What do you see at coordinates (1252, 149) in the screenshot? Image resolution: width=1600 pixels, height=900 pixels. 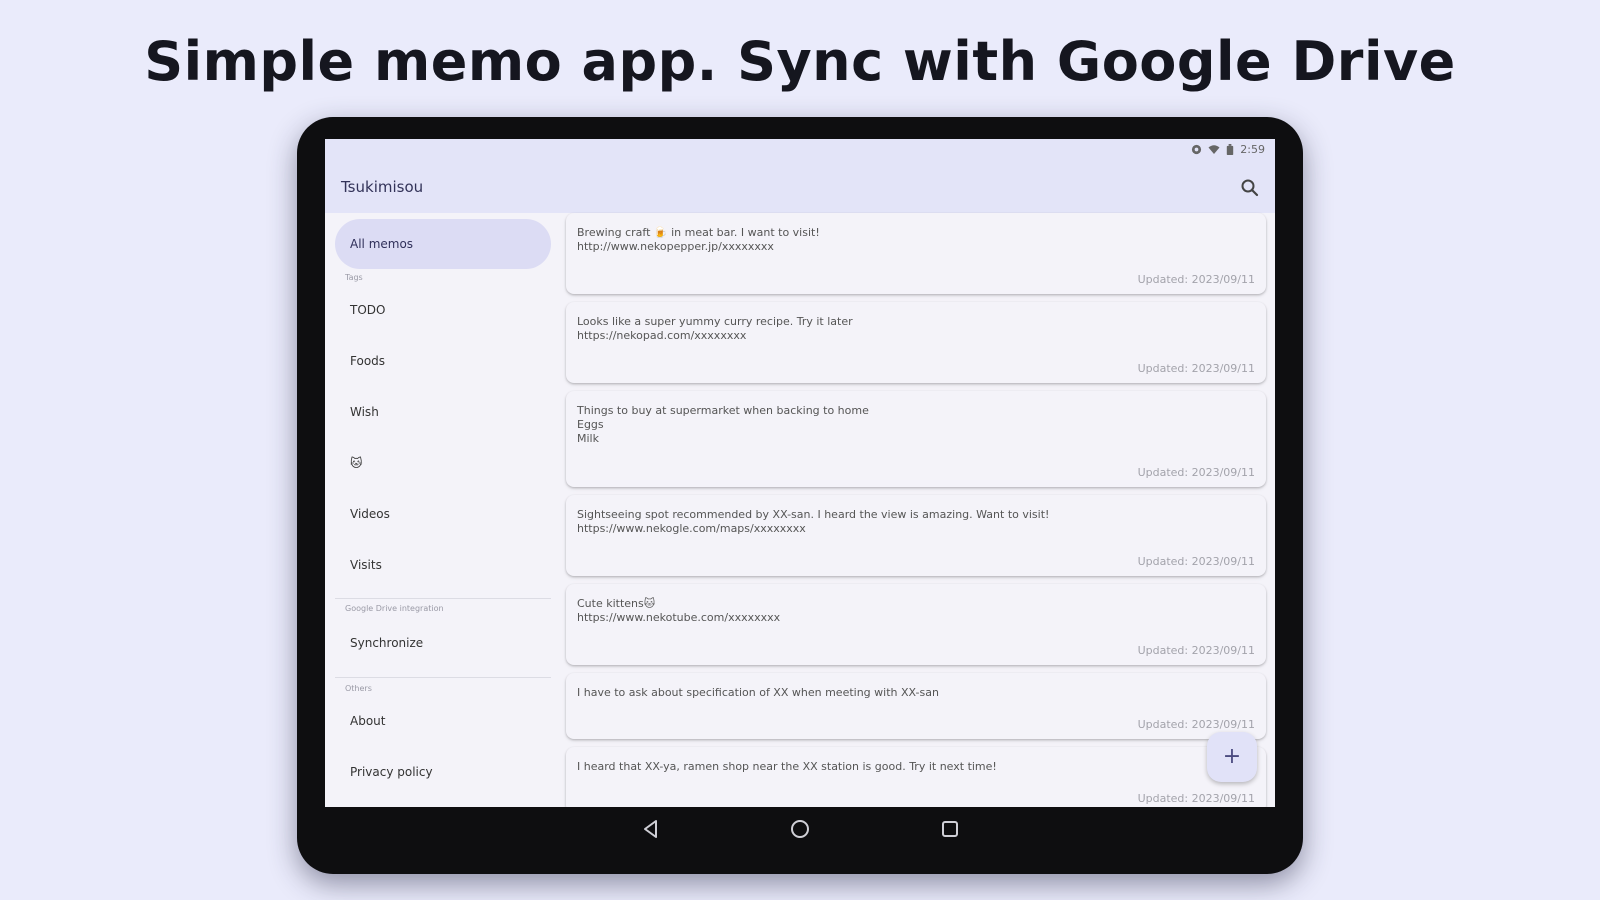 I see `status-time: 2:59` at bounding box center [1252, 149].